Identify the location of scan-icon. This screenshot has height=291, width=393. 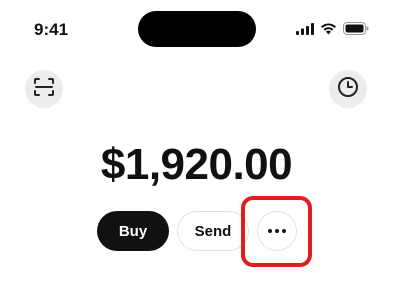
(44, 89).